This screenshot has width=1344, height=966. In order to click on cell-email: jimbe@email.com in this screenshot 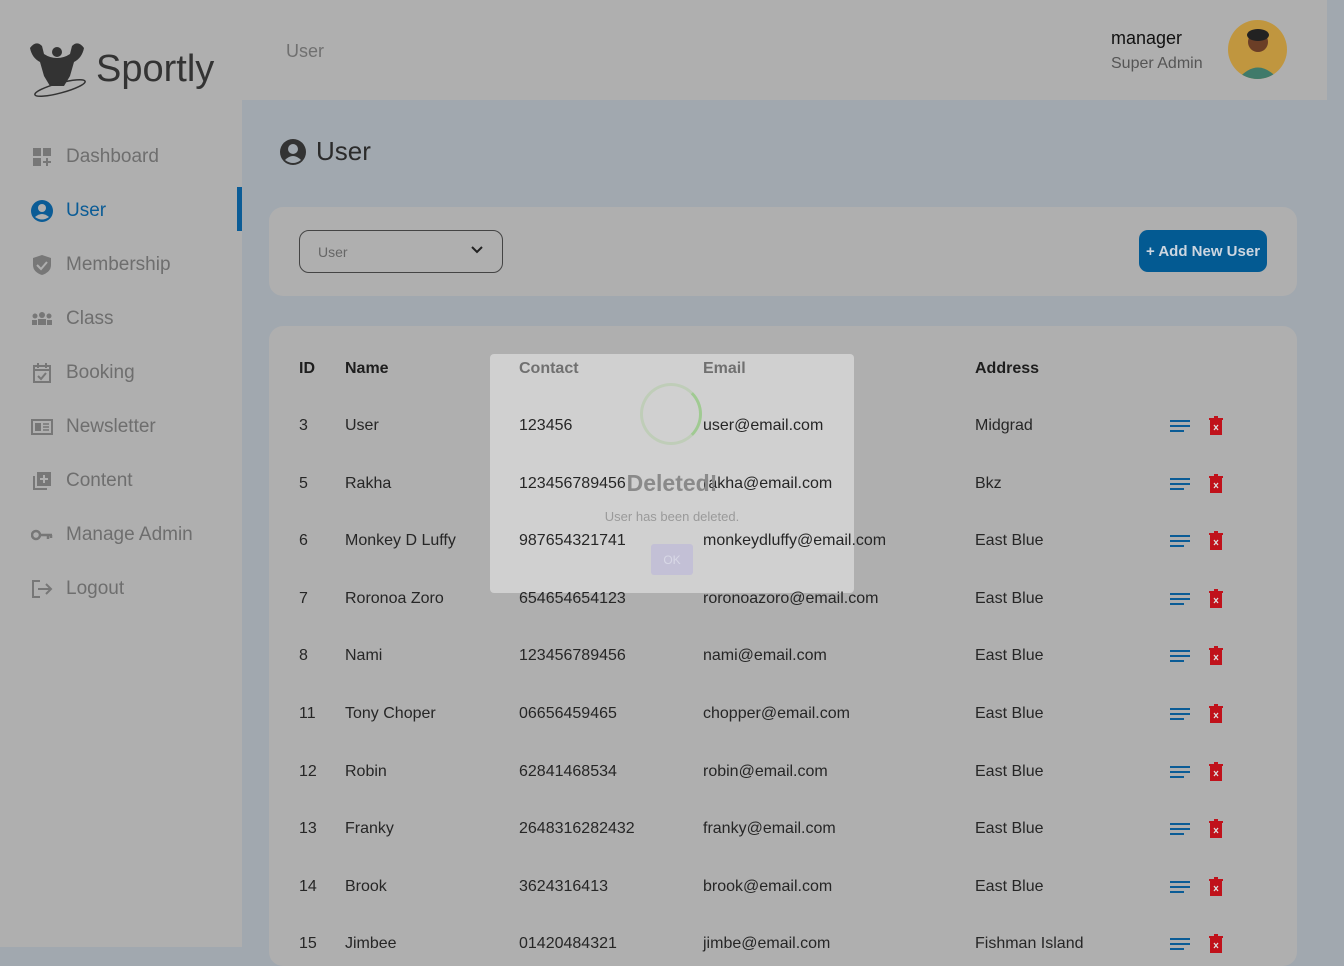, I will do `click(767, 944)`.